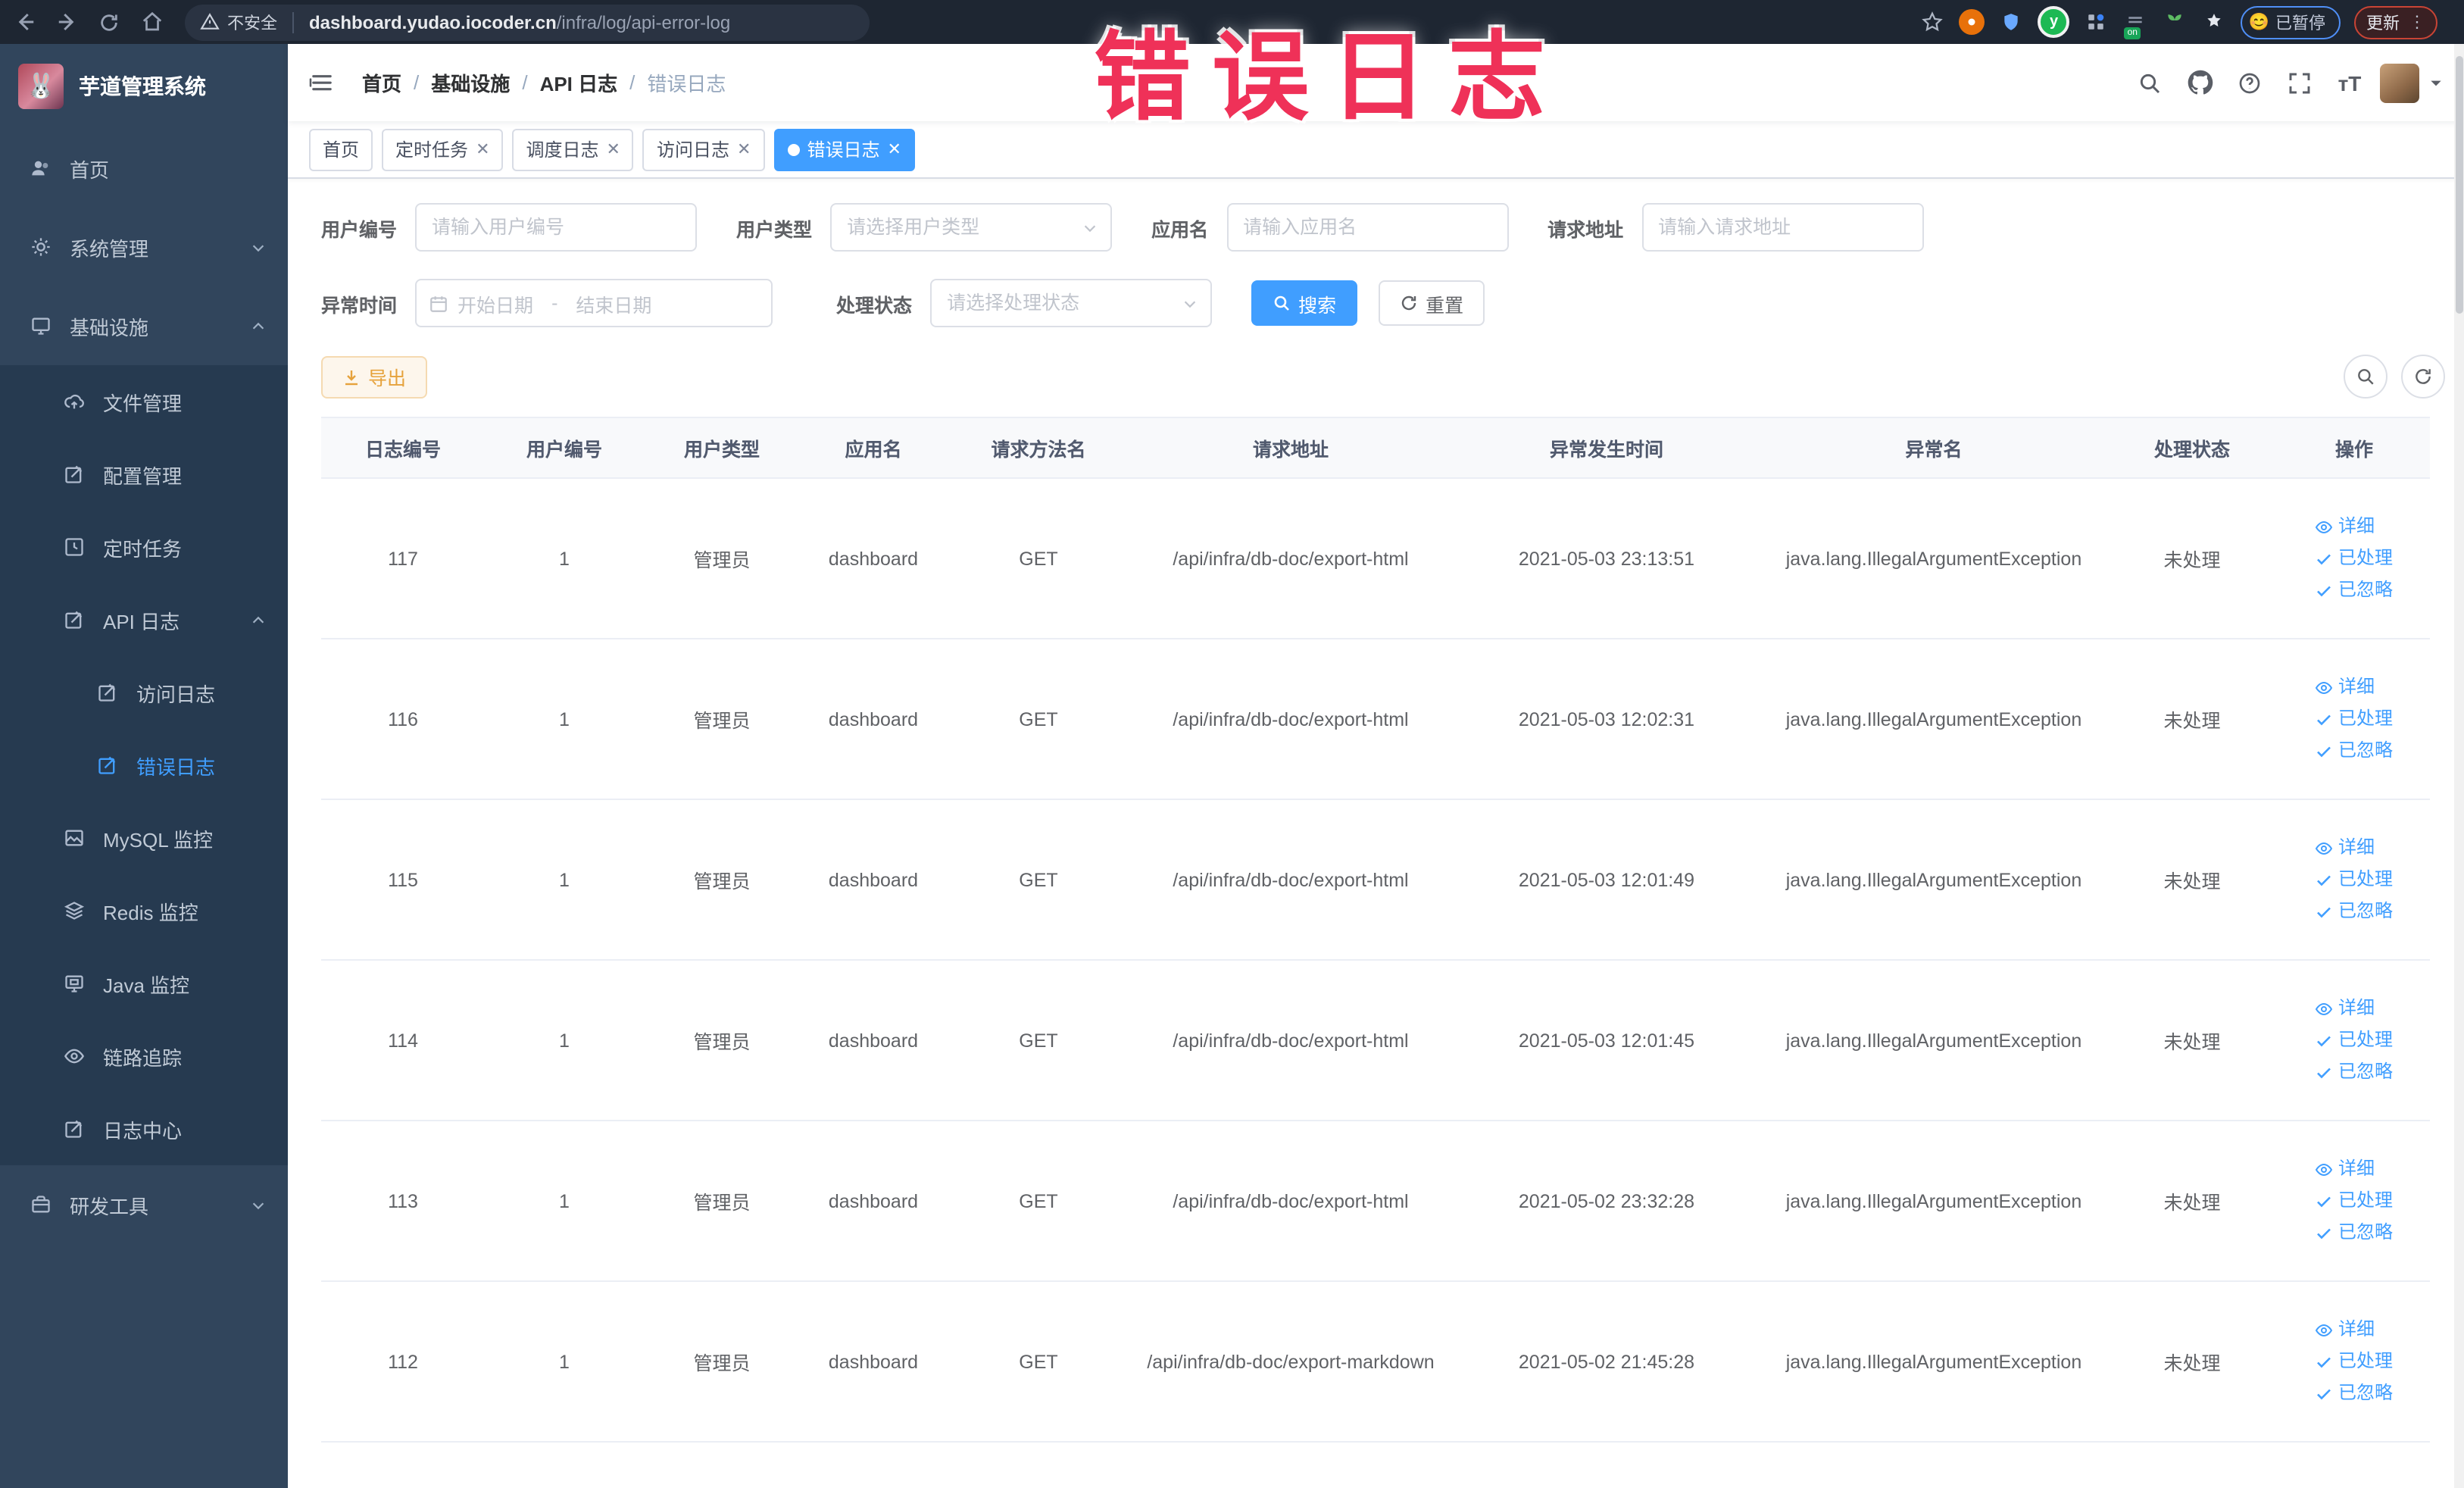  Describe the element at coordinates (556, 227) in the screenshot. I see `user-id-input` at that location.